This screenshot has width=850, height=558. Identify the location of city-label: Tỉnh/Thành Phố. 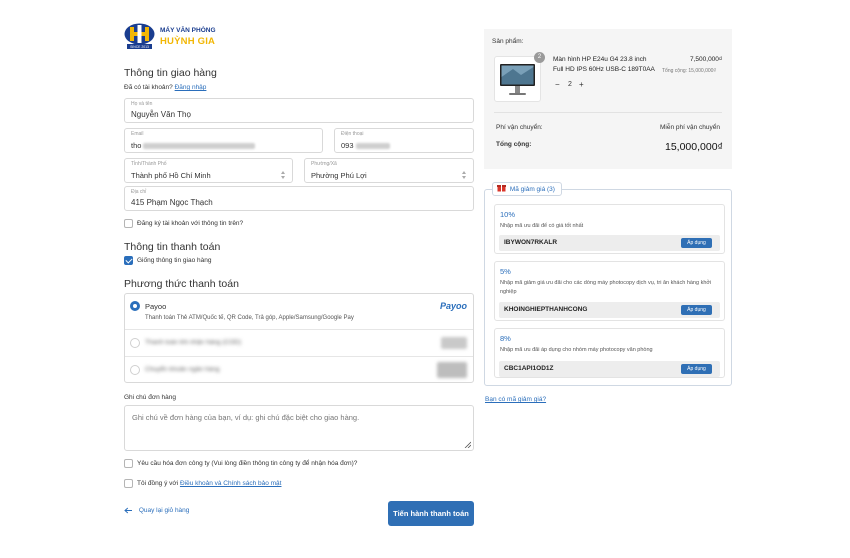
(149, 164).